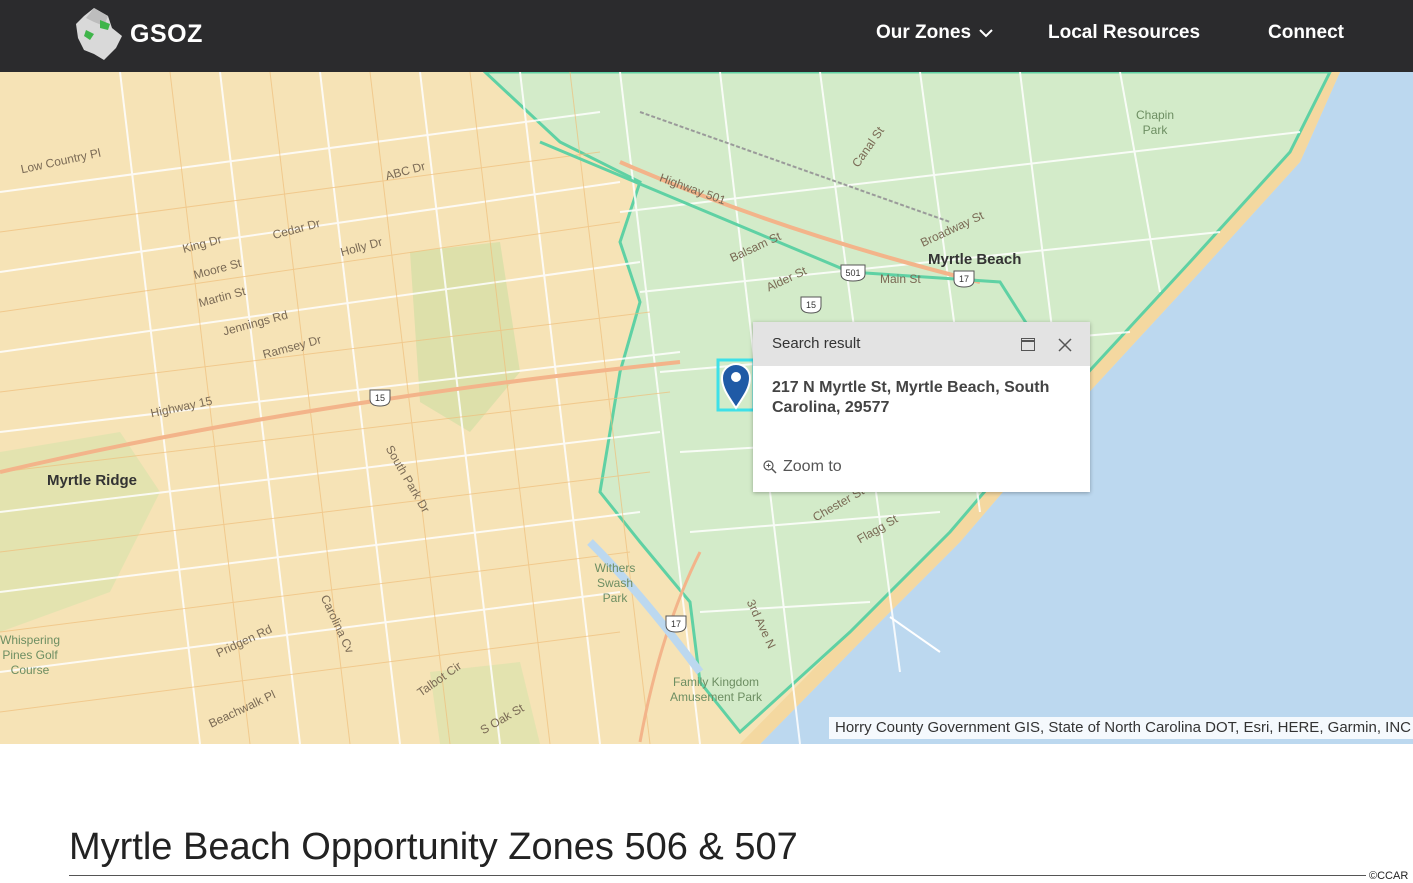 This screenshot has height=883, width=1413. I want to click on street-label-main: Main St, so click(900, 279).